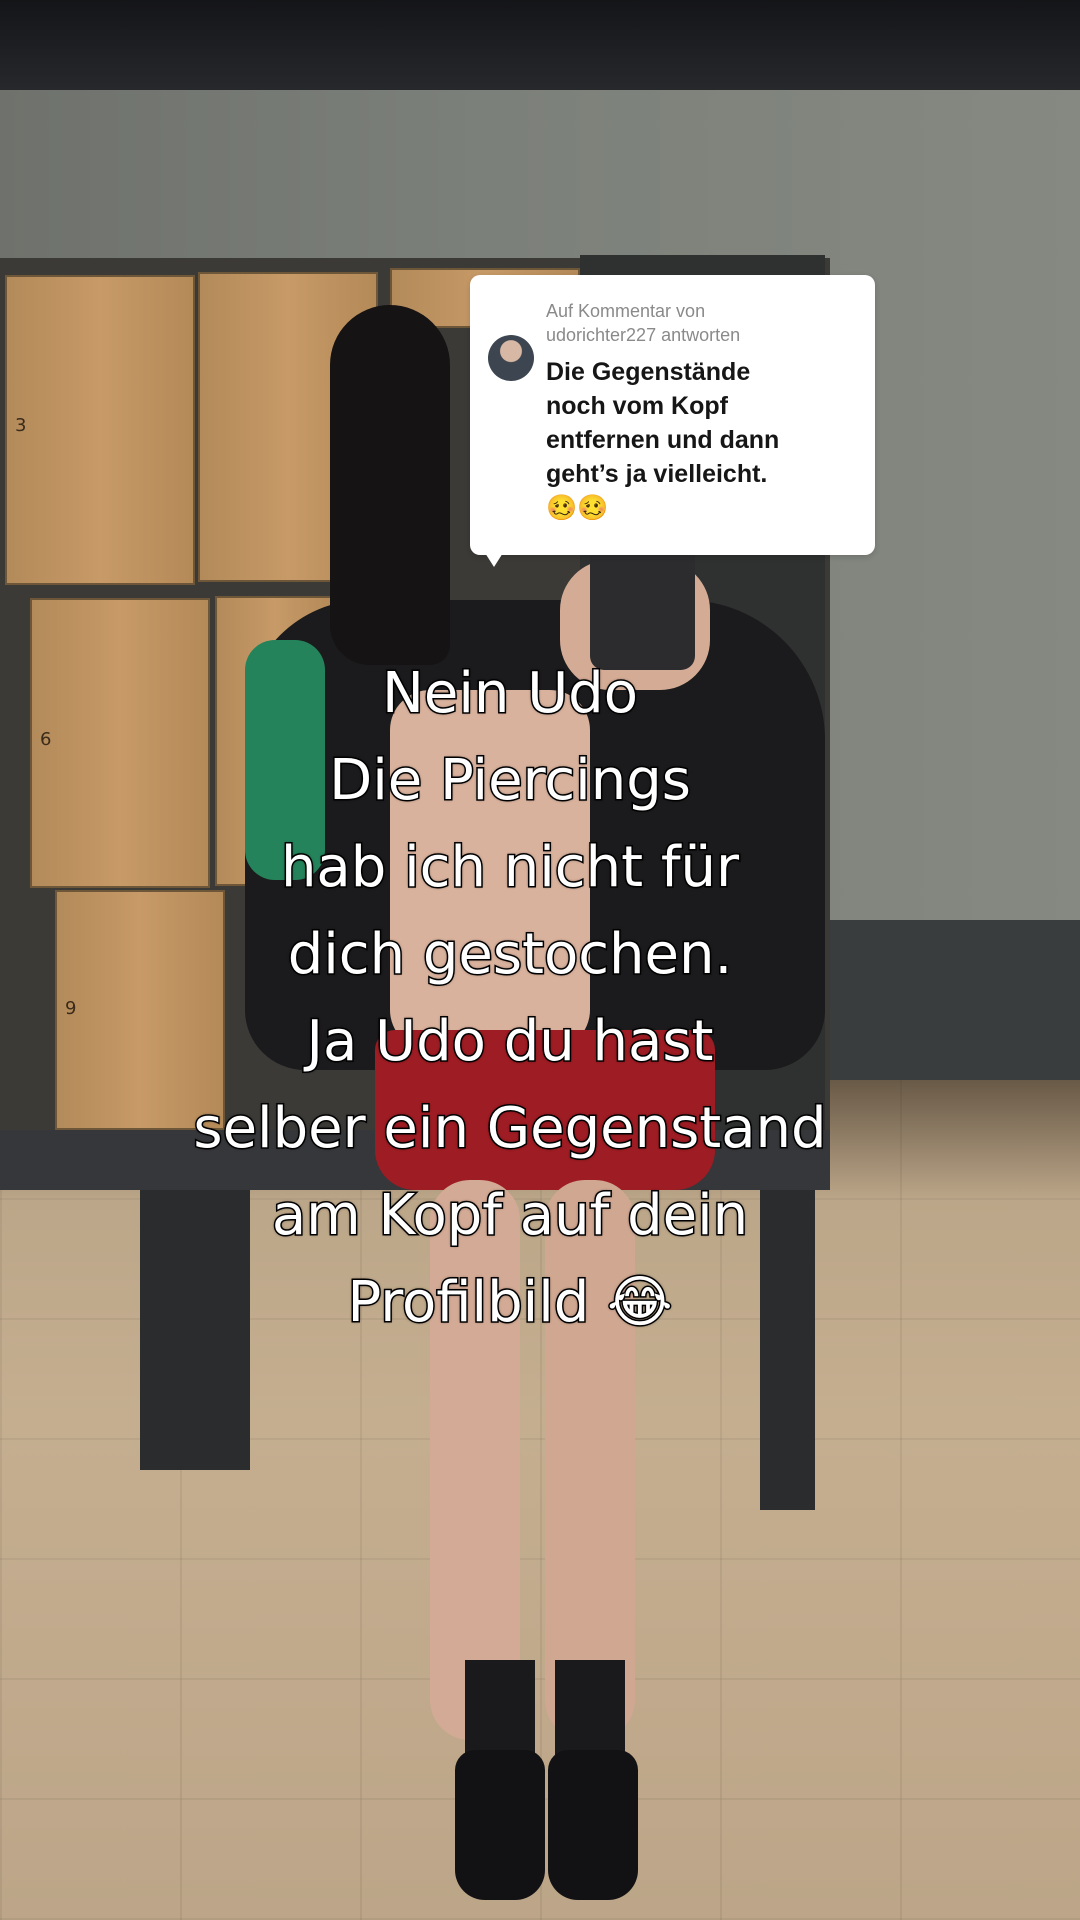 This screenshot has width=1080, height=1920. I want to click on comment-line: geht’s ja vielleicht., so click(657, 474).